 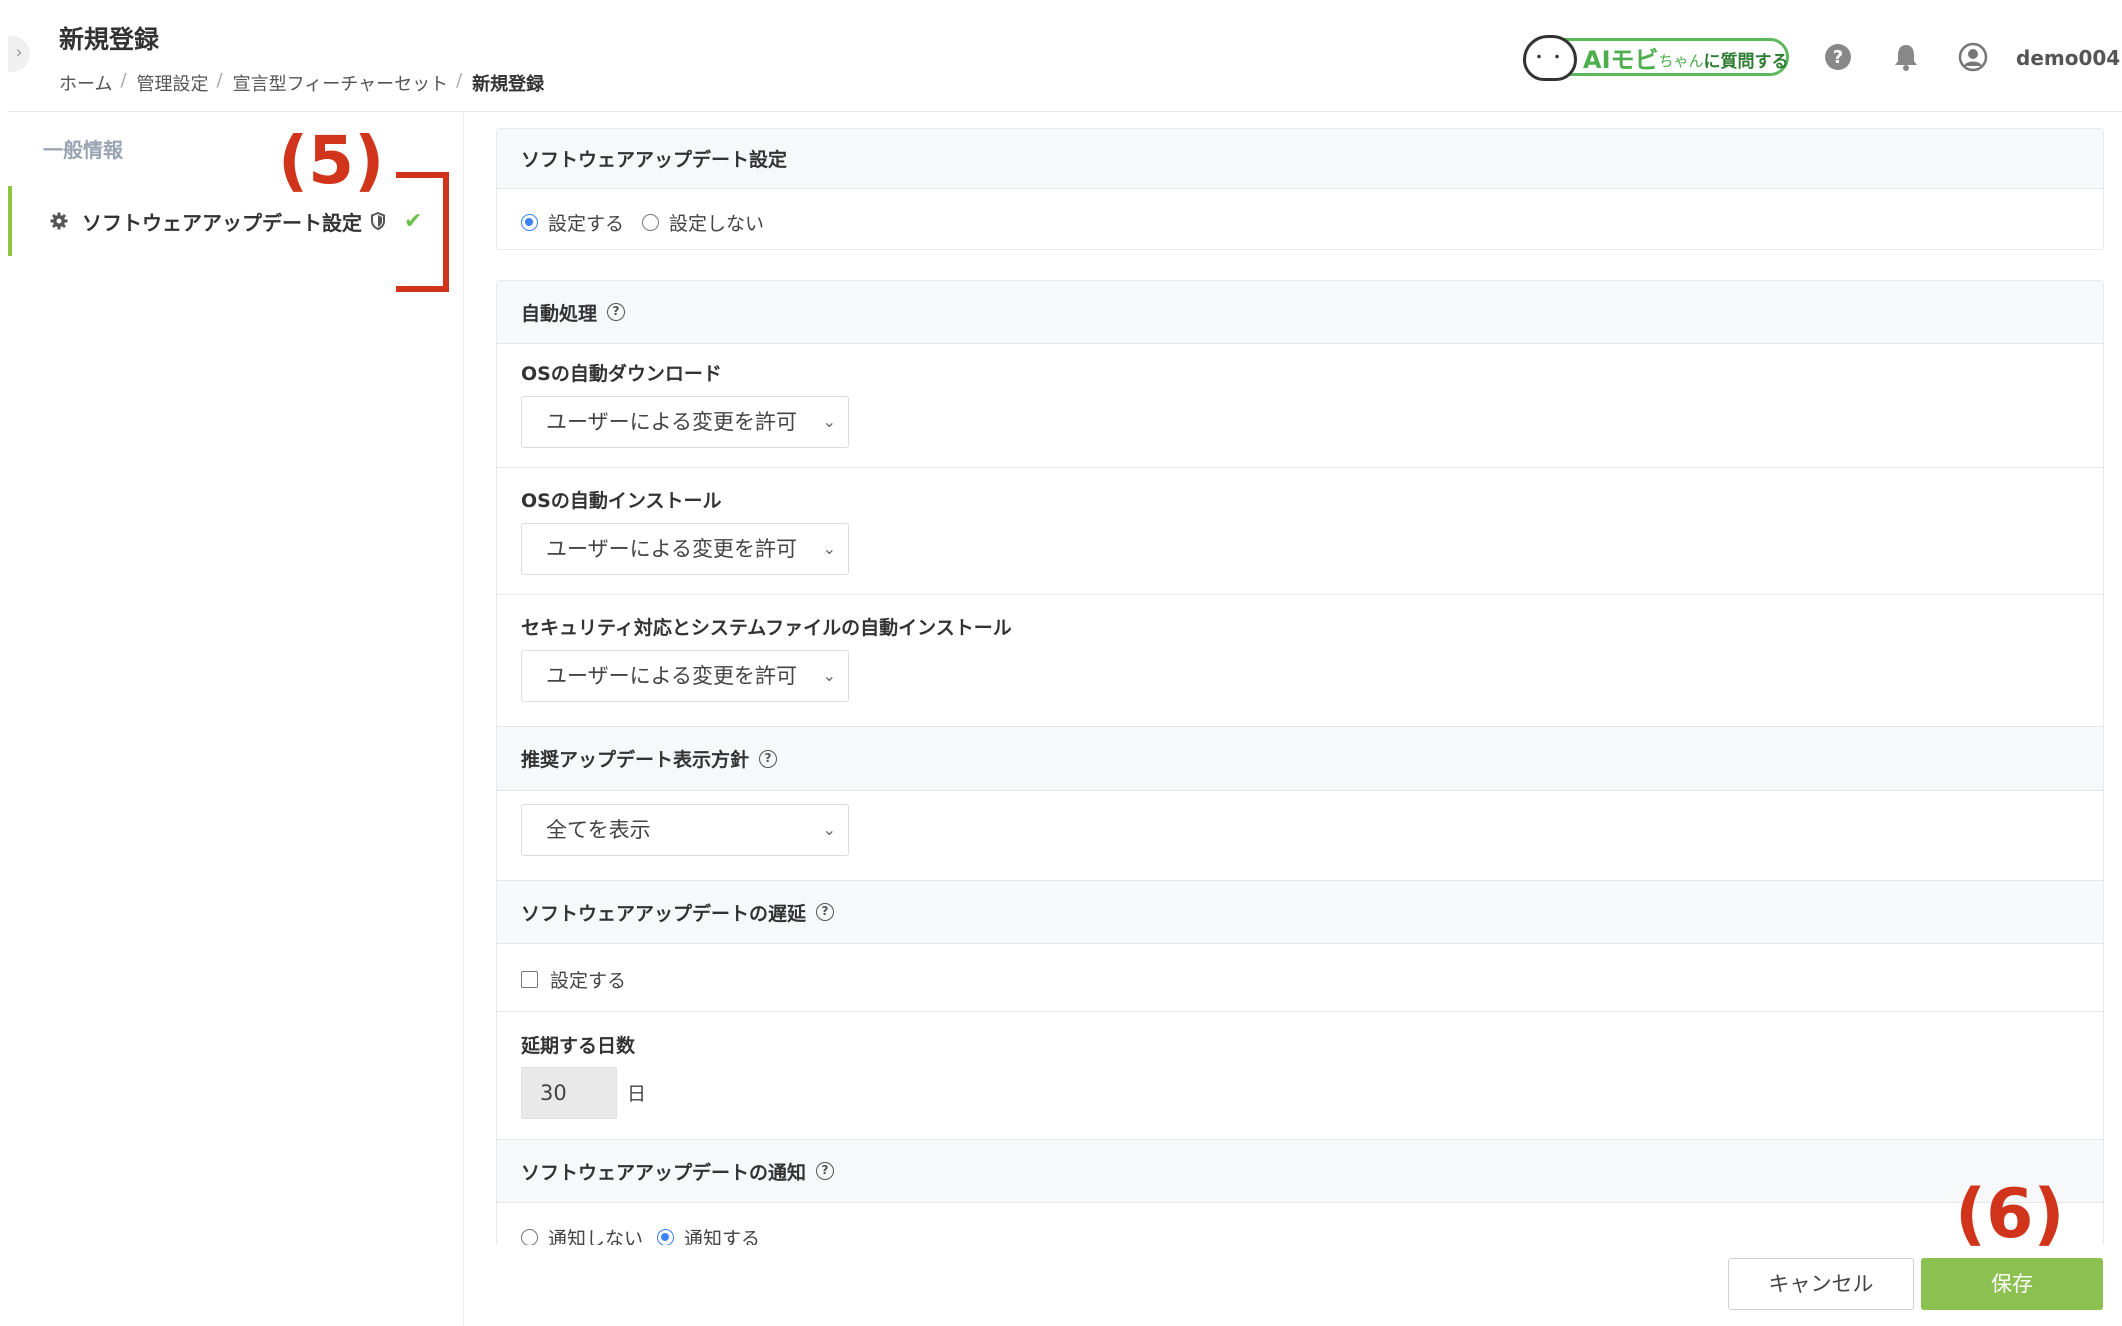 I want to click on ai-assistant-button: ・・ AIモビ ちゃん に質問する, so click(x=1656, y=58).